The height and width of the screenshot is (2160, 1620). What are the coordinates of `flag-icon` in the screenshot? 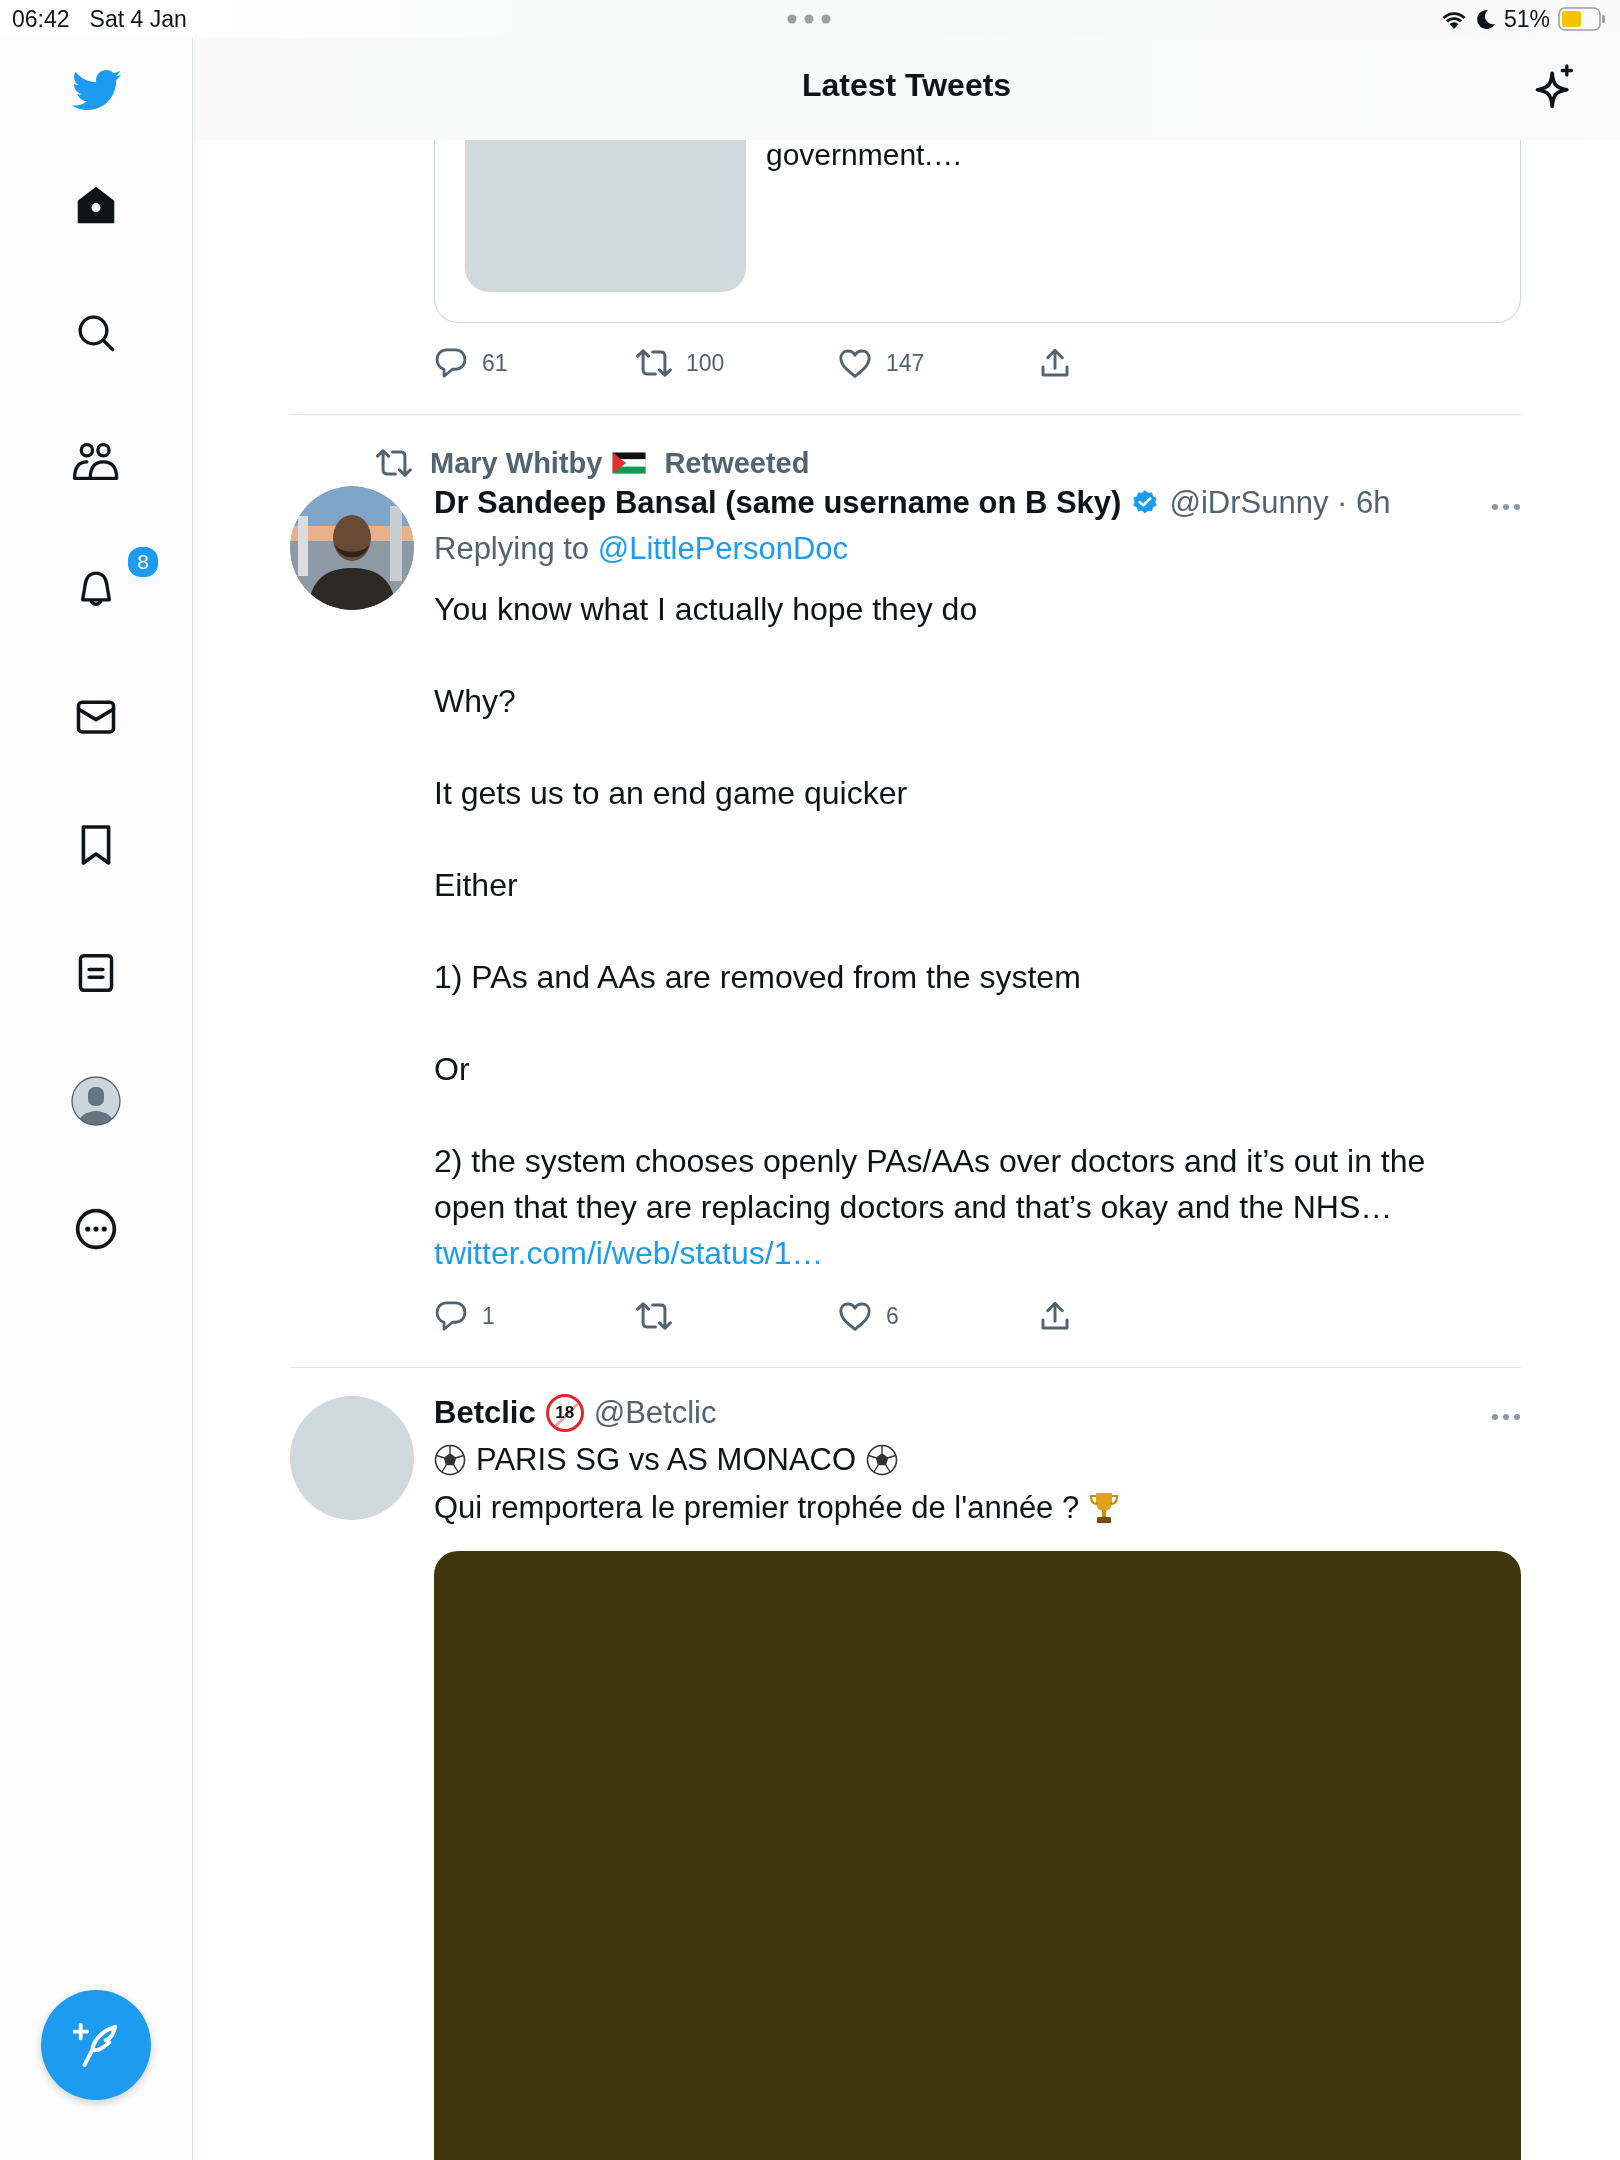 It's located at (629, 463).